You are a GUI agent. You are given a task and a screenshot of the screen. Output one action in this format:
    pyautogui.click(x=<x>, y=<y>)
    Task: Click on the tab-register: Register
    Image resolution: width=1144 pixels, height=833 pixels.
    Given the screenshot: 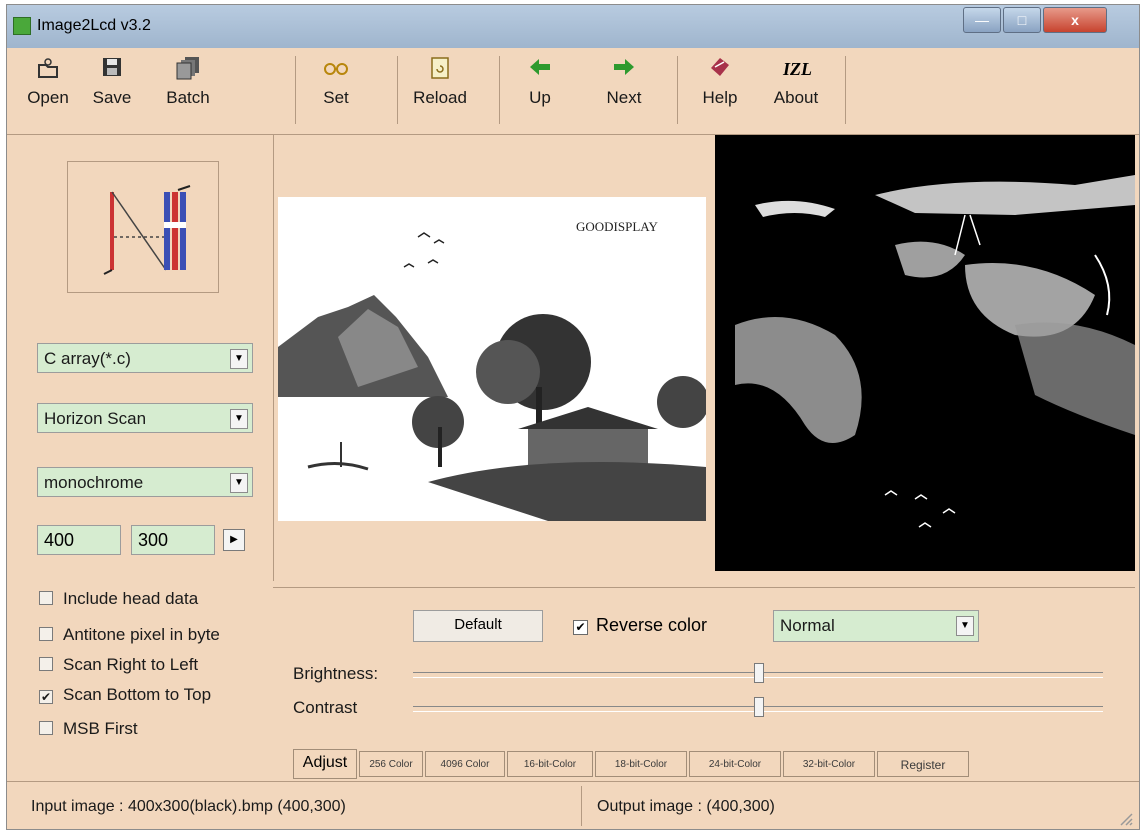 What is the action you would take?
    pyautogui.click(x=923, y=764)
    